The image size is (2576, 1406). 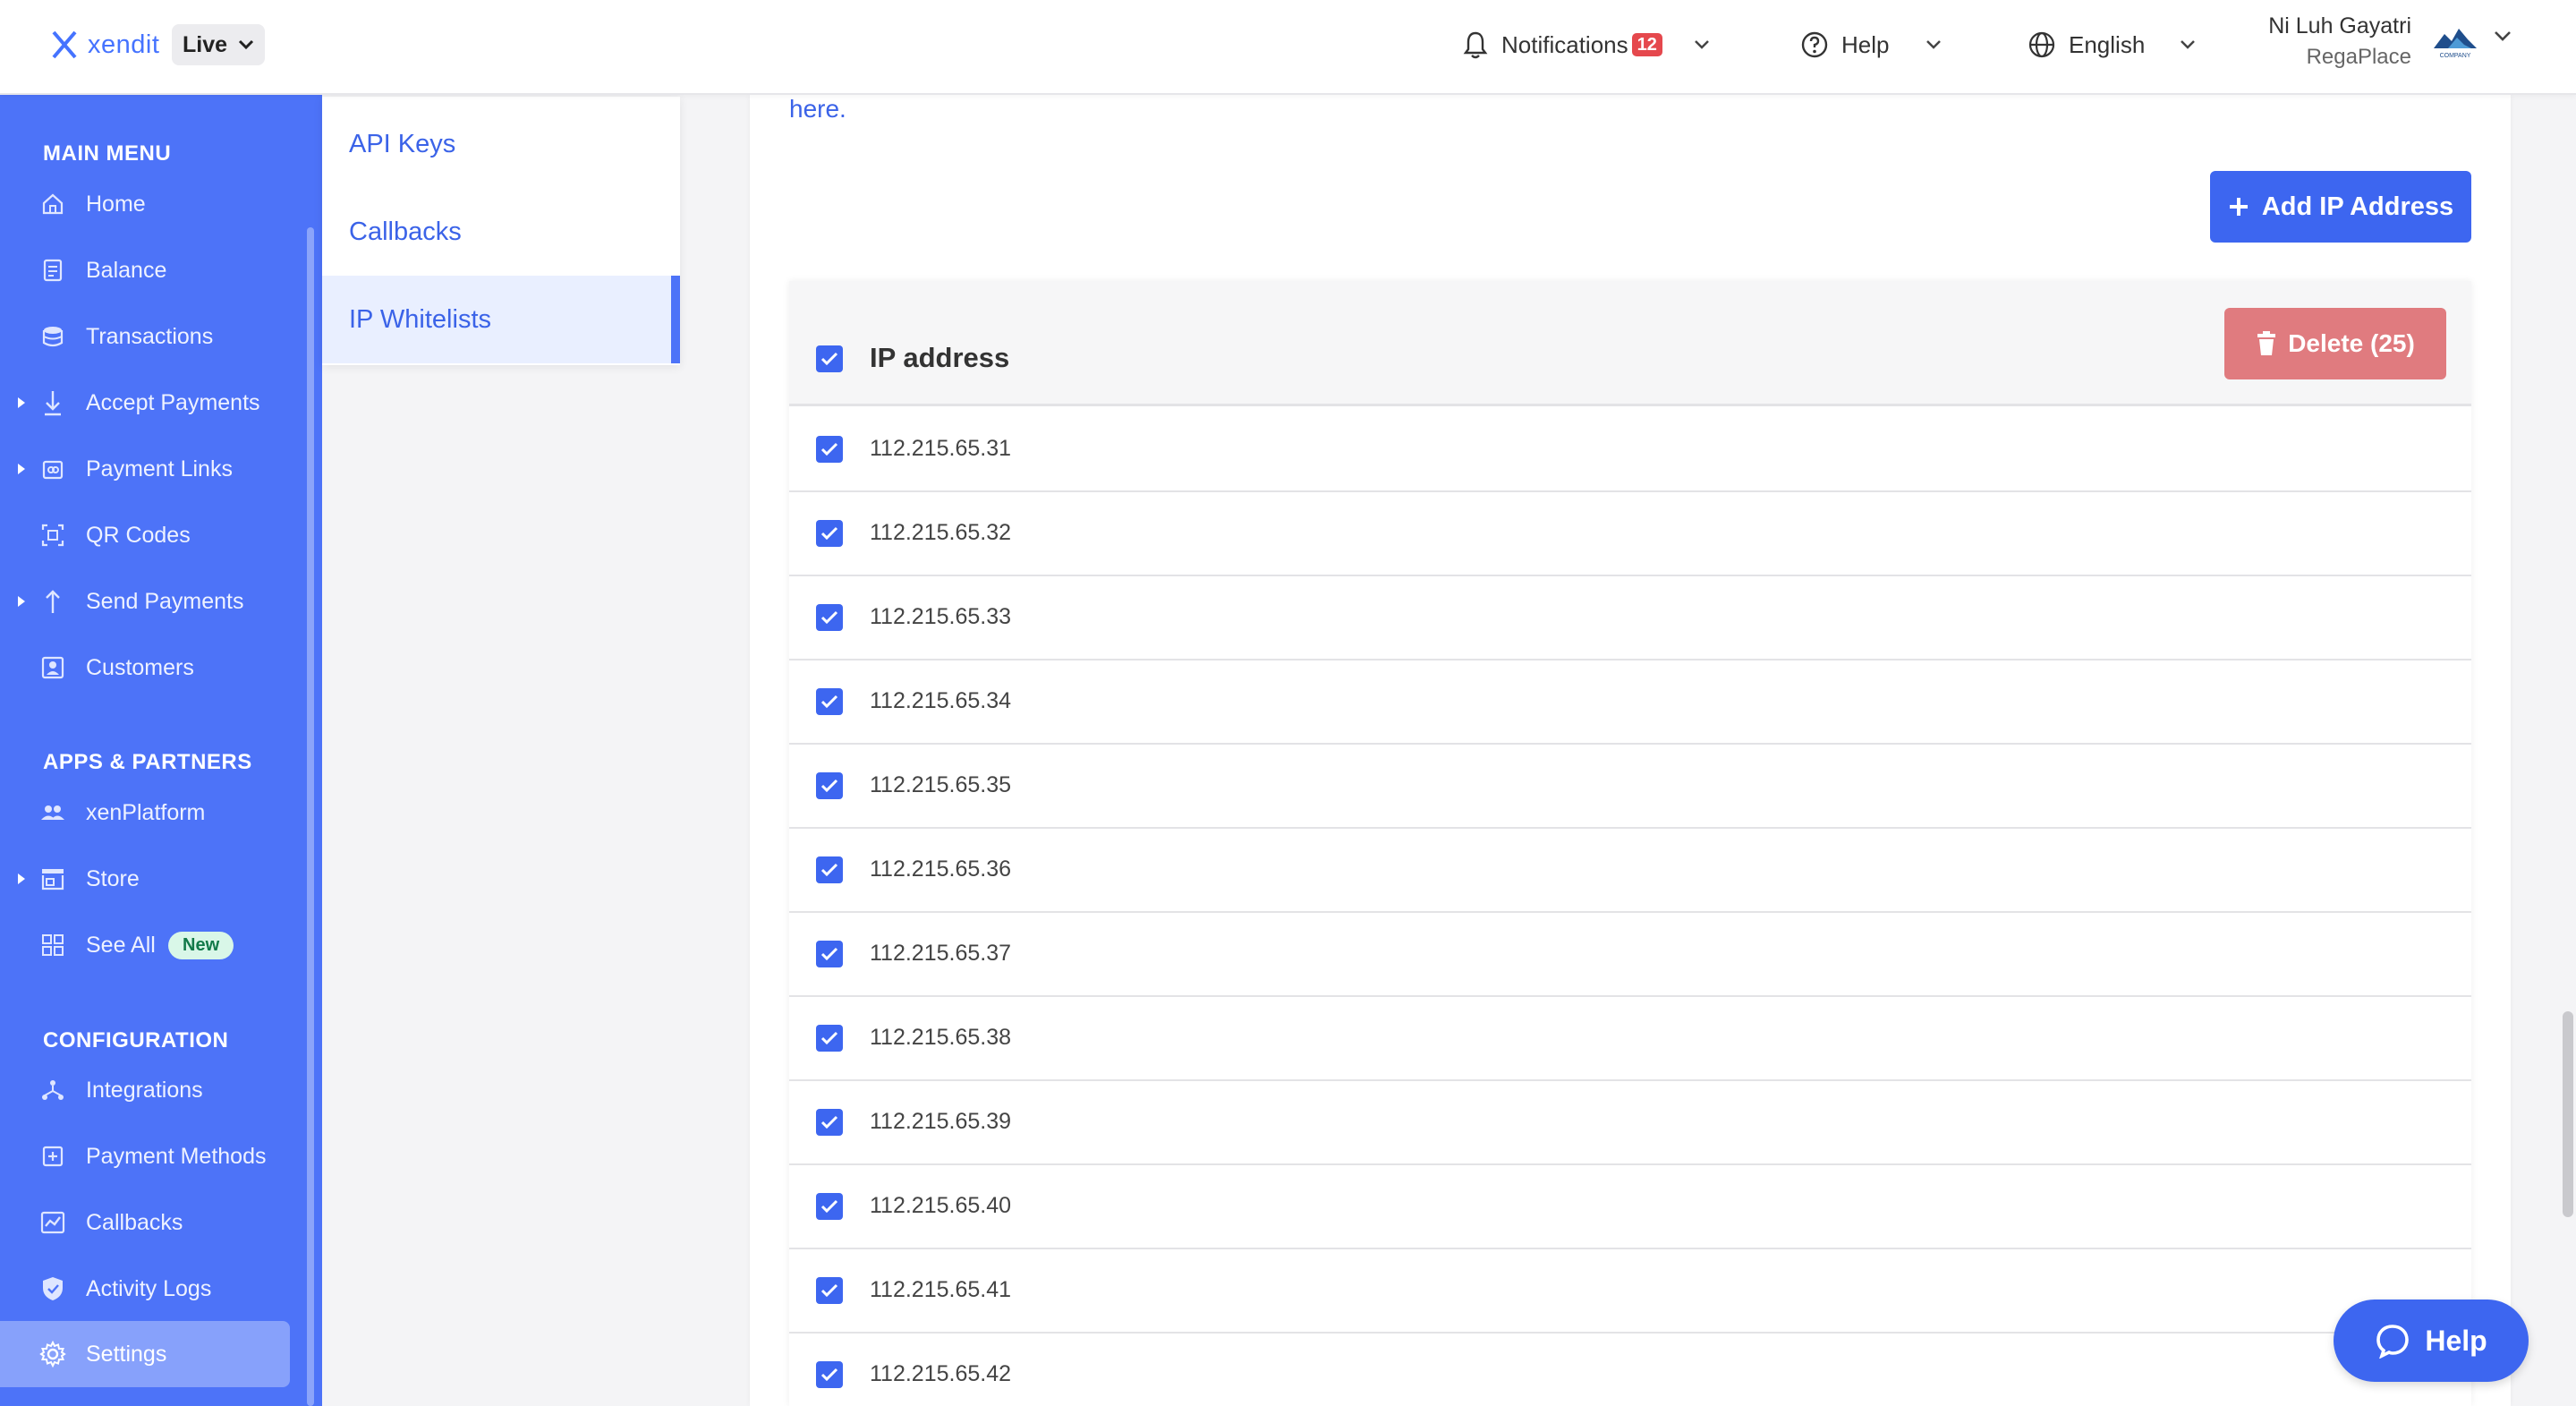 What do you see at coordinates (2455, 44) in the screenshot?
I see `company-logo-icon: COMPANY` at bounding box center [2455, 44].